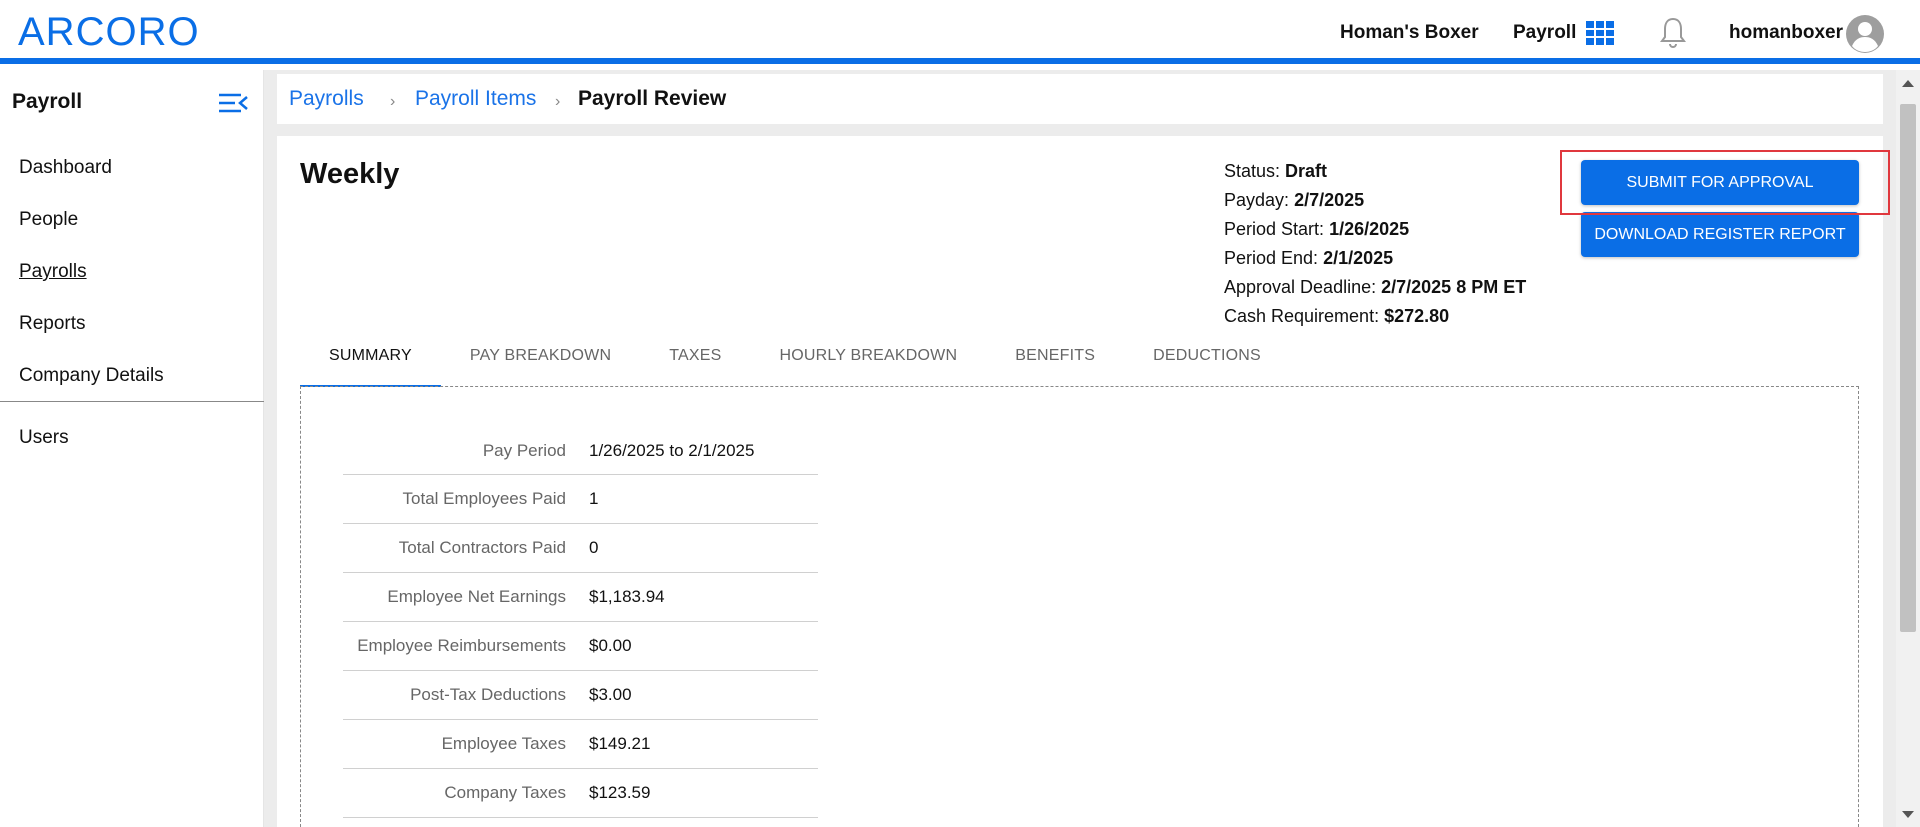 This screenshot has height=827, width=1920. I want to click on row-value: $0.00, so click(610, 645).